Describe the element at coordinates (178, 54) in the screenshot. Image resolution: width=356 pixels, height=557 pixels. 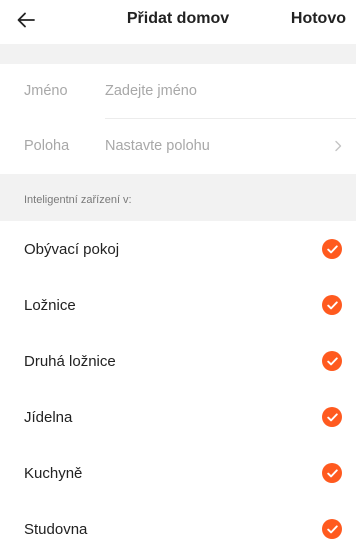
I see `top-spacer` at that location.